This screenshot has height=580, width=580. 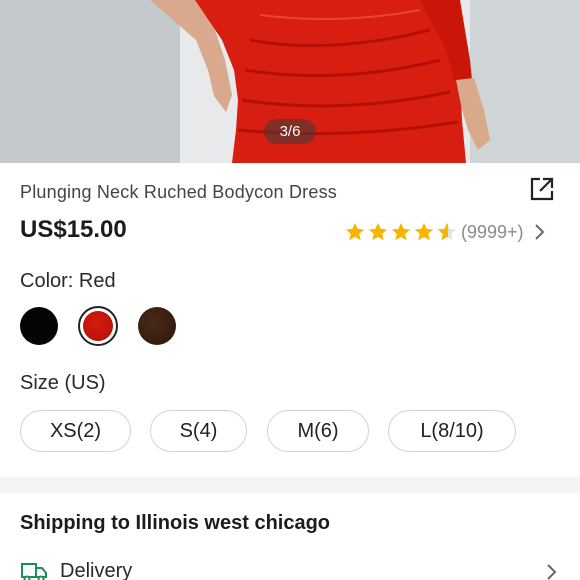 What do you see at coordinates (63, 383) in the screenshot?
I see `size-label: Size (US)` at bounding box center [63, 383].